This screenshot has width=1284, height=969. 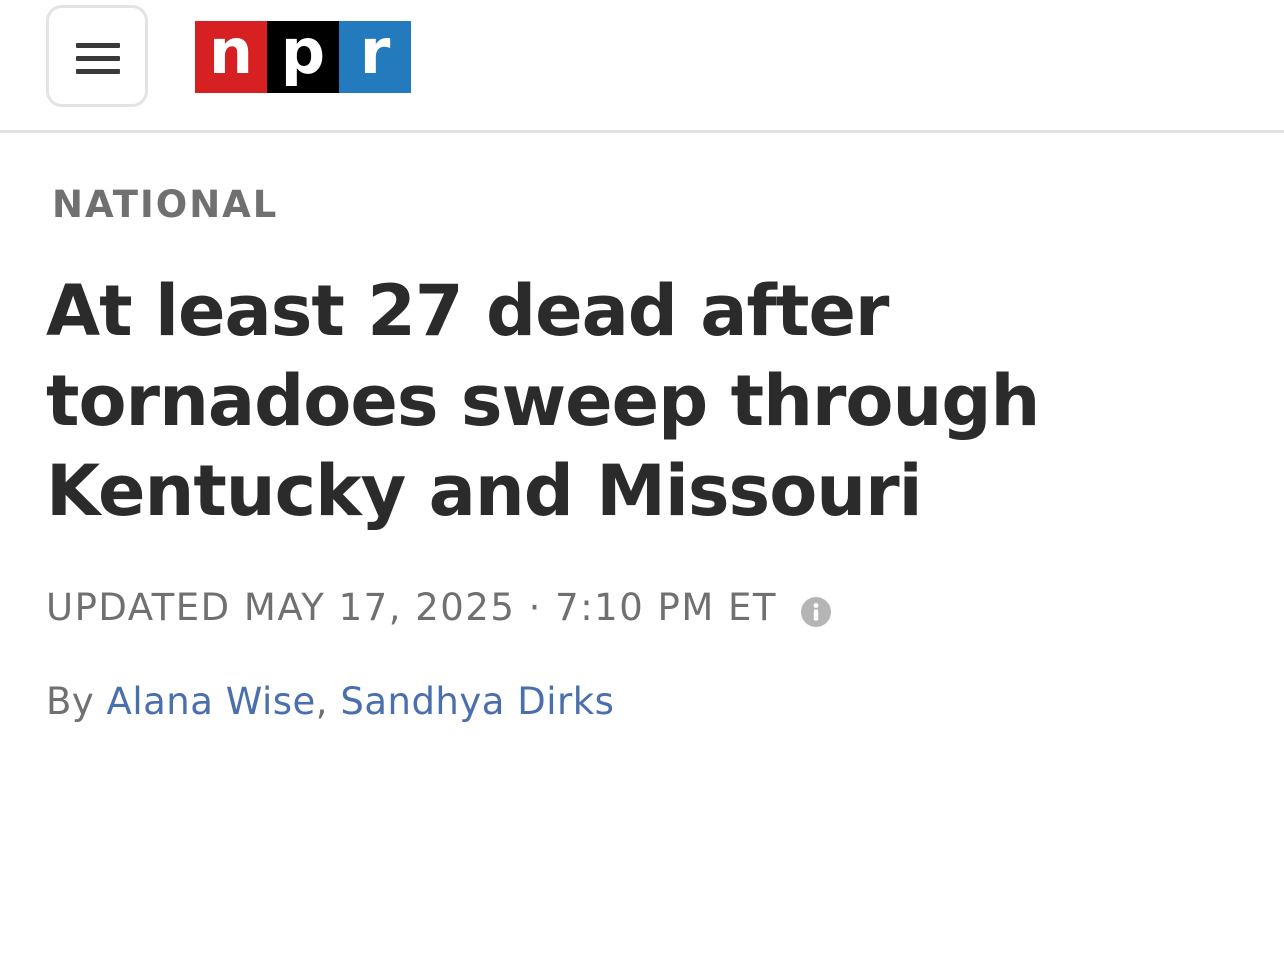 What do you see at coordinates (412, 607) in the screenshot?
I see `updated-text: UPDATED MAY 17, 2025 · 7:10 PM ET` at bounding box center [412, 607].